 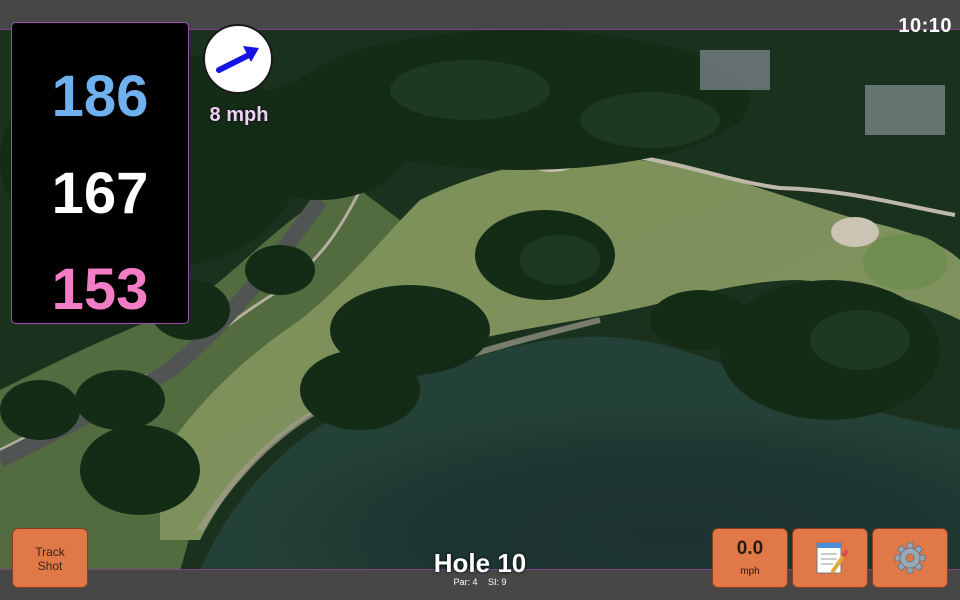 I want to click on notepad-icon, so click(x=832, y=558).